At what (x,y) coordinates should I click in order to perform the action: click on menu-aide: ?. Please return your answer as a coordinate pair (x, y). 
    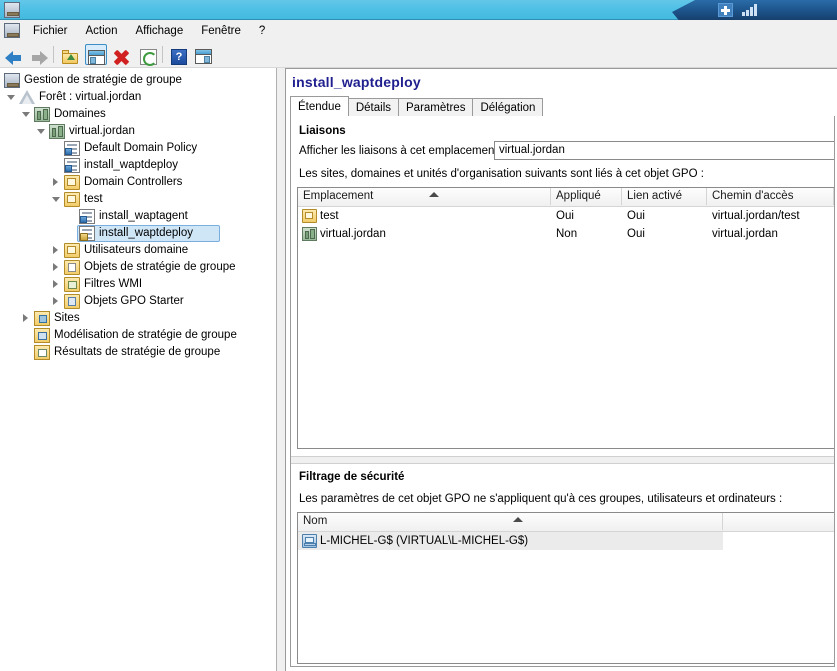
    Looking at the image, I should click on (262, 31).